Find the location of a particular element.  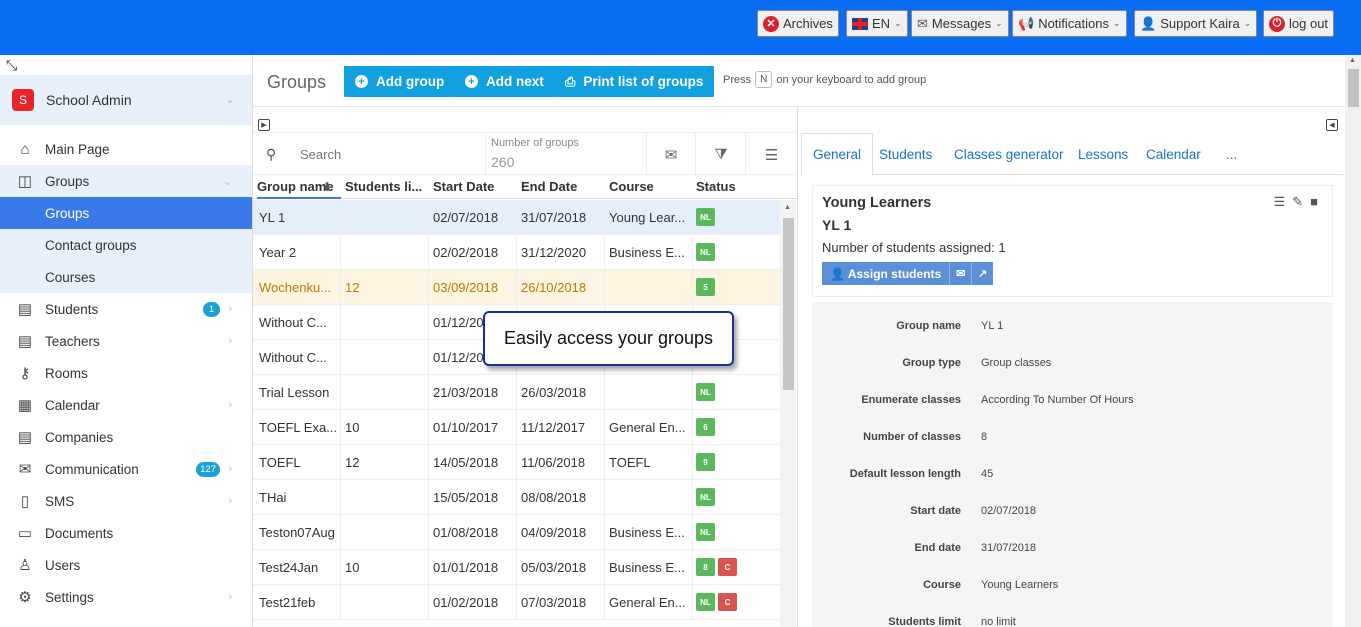

sidebar-item-sms: ▯ SMS › is located at coordinates (126, 501).